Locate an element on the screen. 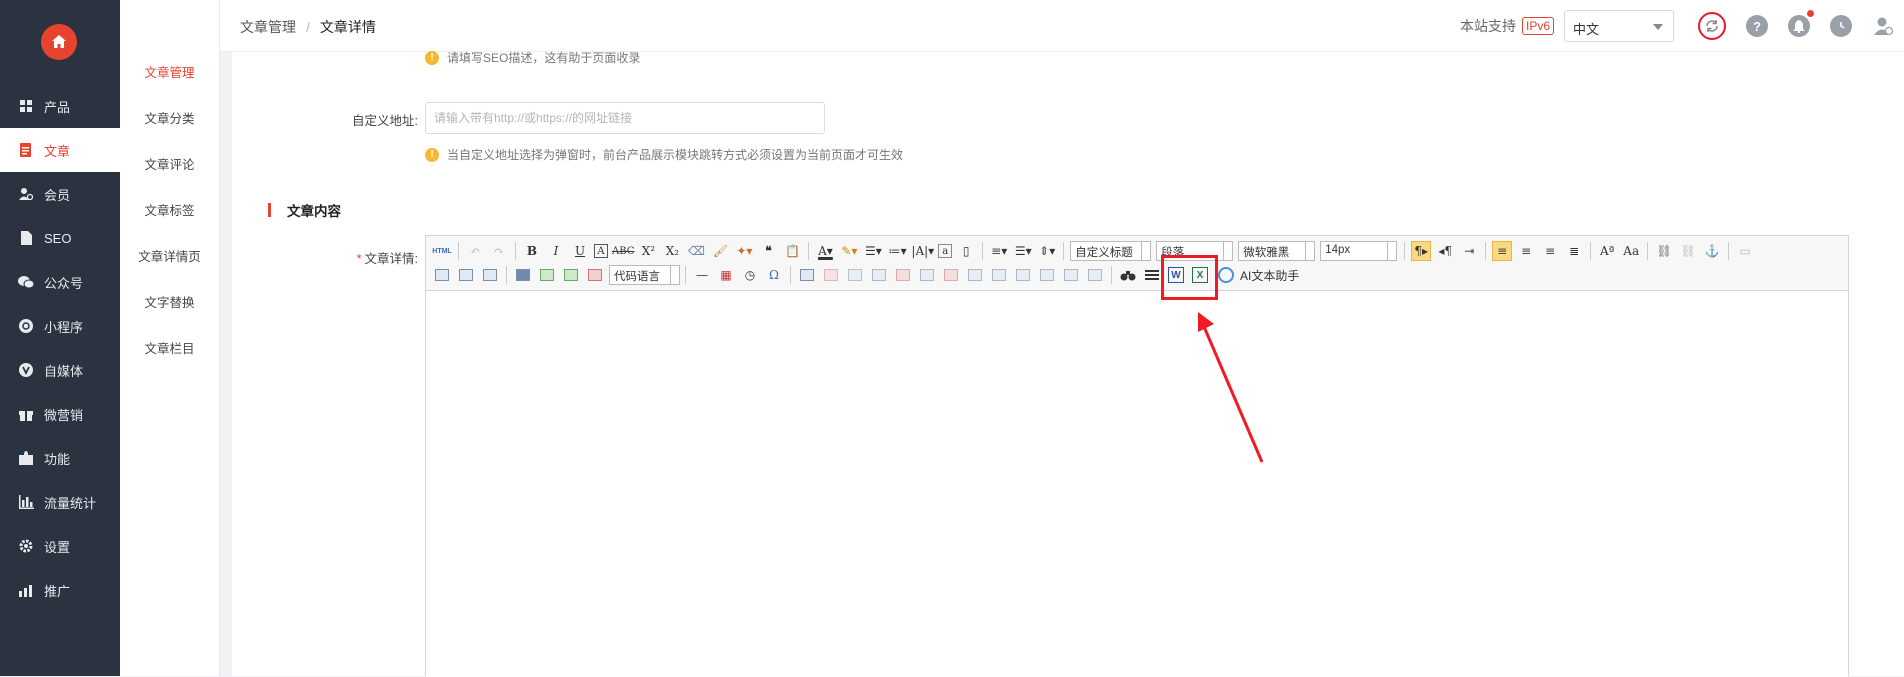 The image size is (1904, 677). find-replace-button is located at coordinates (1128, 275).